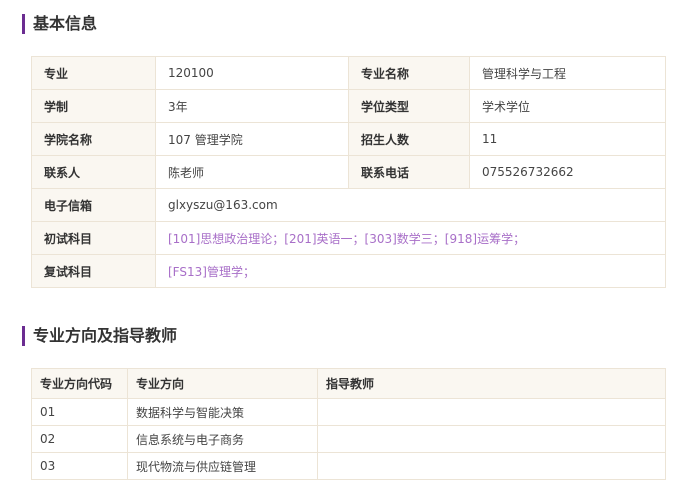  I want to click on phone-label: 联系电话, so click(409, 172).